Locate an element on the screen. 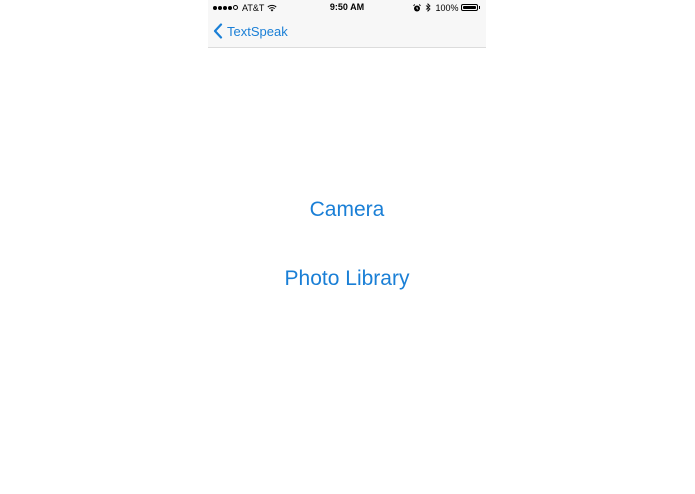  battery-fill is located at coordinates (469, 7).